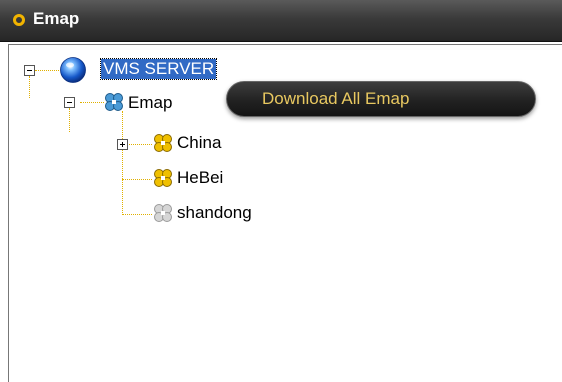  I want to click on context-menu: Download All Emap, so click(381, 99).